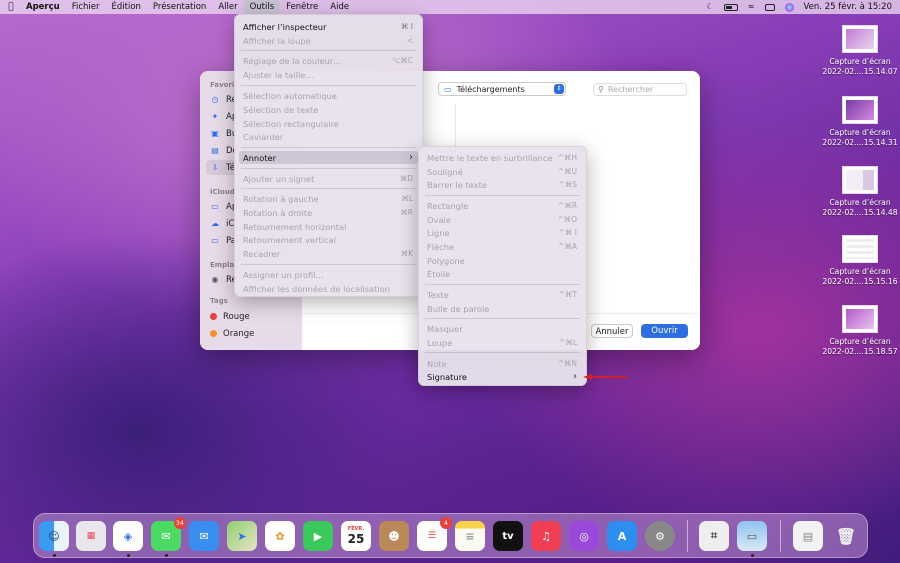  I want to click on menu-item-text: Texte ^⌘T, so click(502, 294).